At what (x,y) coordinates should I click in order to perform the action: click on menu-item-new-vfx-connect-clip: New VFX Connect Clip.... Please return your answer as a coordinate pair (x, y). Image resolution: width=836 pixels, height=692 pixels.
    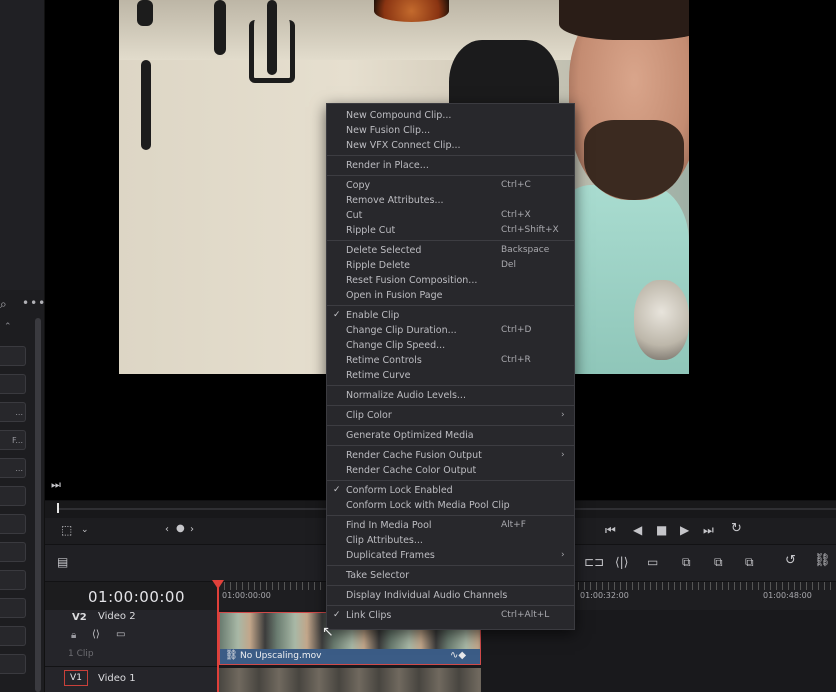
    Looking at the image, I should click on (450, 145).